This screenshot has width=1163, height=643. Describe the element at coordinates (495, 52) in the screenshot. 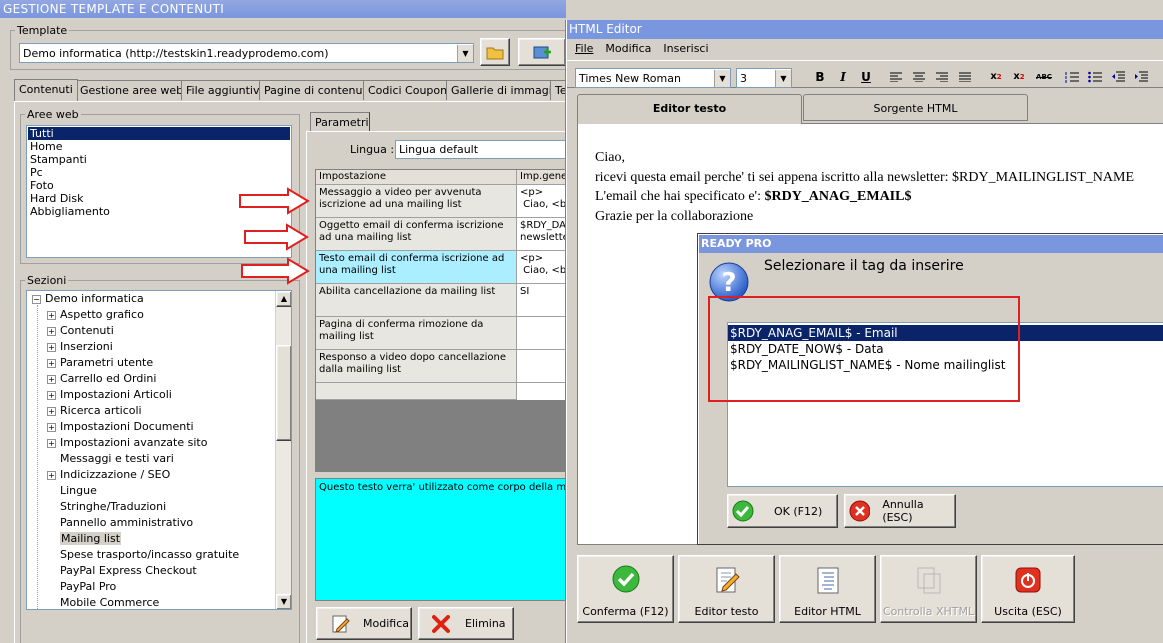

I see `open-folder-button` at that location.